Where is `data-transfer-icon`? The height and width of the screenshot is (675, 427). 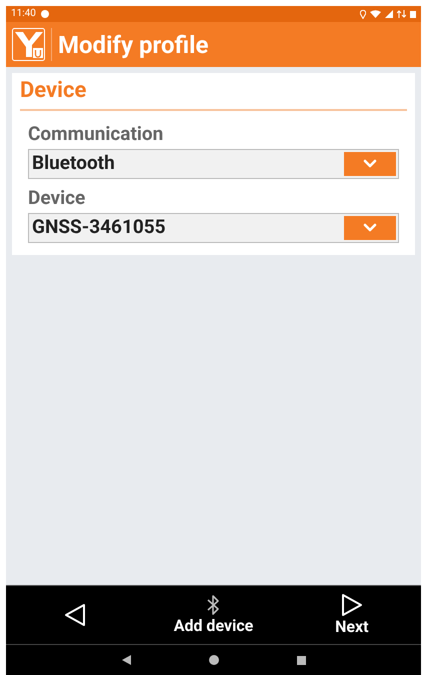 data-transfer-icon is located at coordinates (401, 14).